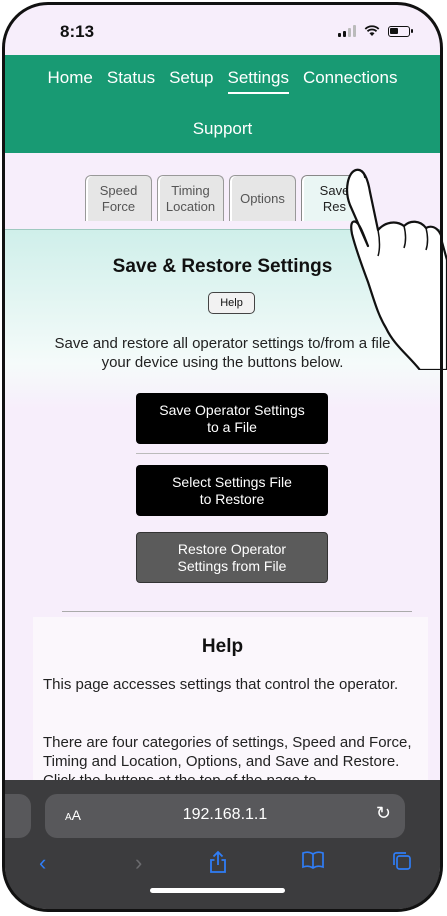 The image size is (447, 916). I want to click on button-label-line1: Restore Operator, so click(232, 548).